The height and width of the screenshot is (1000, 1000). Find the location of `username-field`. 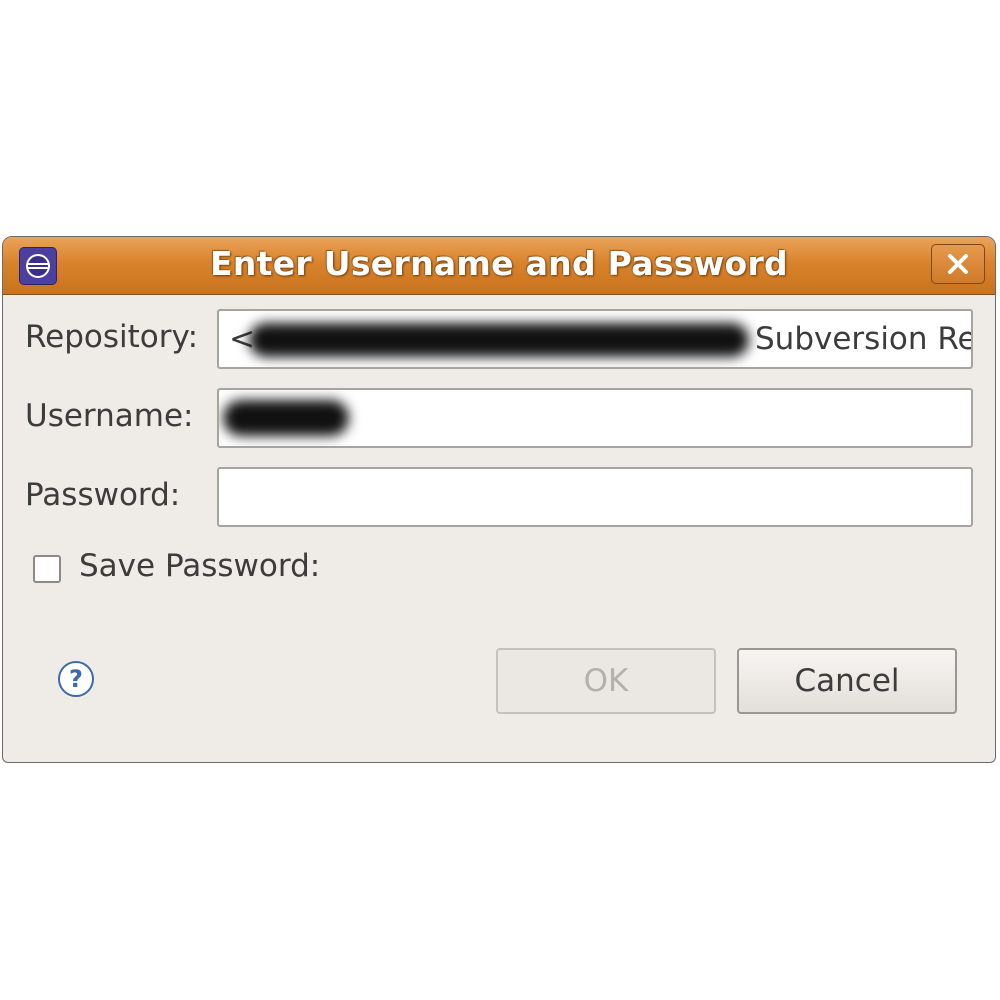

username-field is located at coordinates (595, 418).